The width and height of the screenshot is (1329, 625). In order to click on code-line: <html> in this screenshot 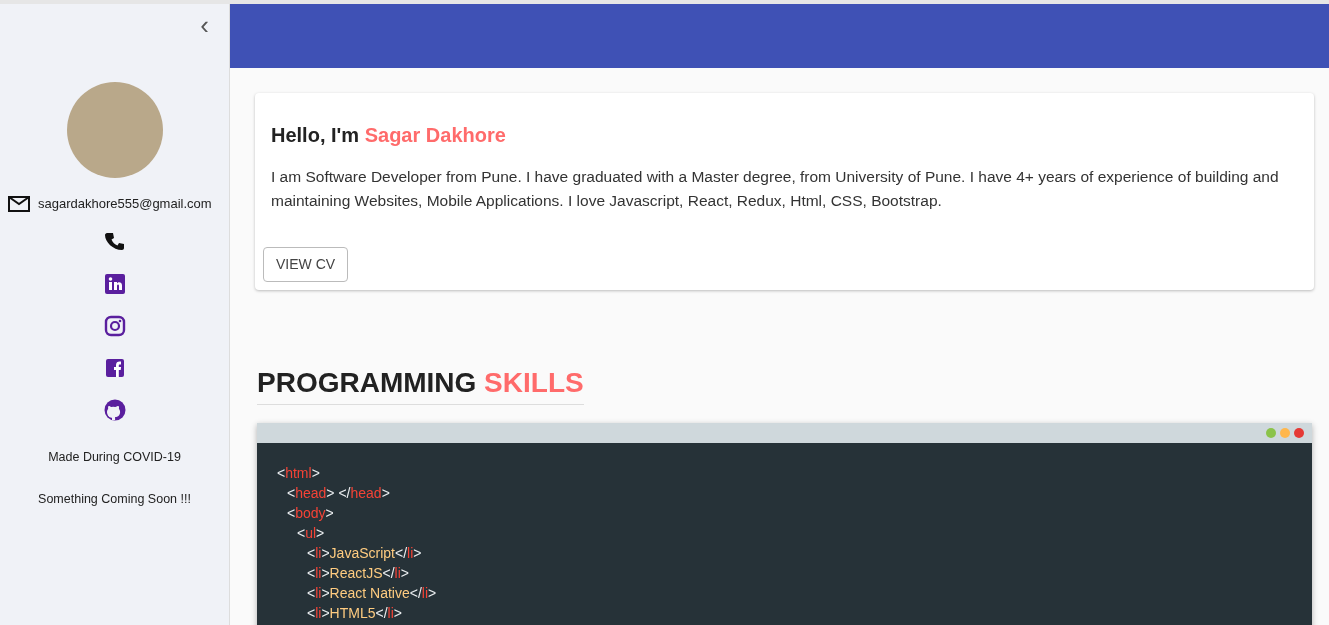, I will do `click(299, 473)`.